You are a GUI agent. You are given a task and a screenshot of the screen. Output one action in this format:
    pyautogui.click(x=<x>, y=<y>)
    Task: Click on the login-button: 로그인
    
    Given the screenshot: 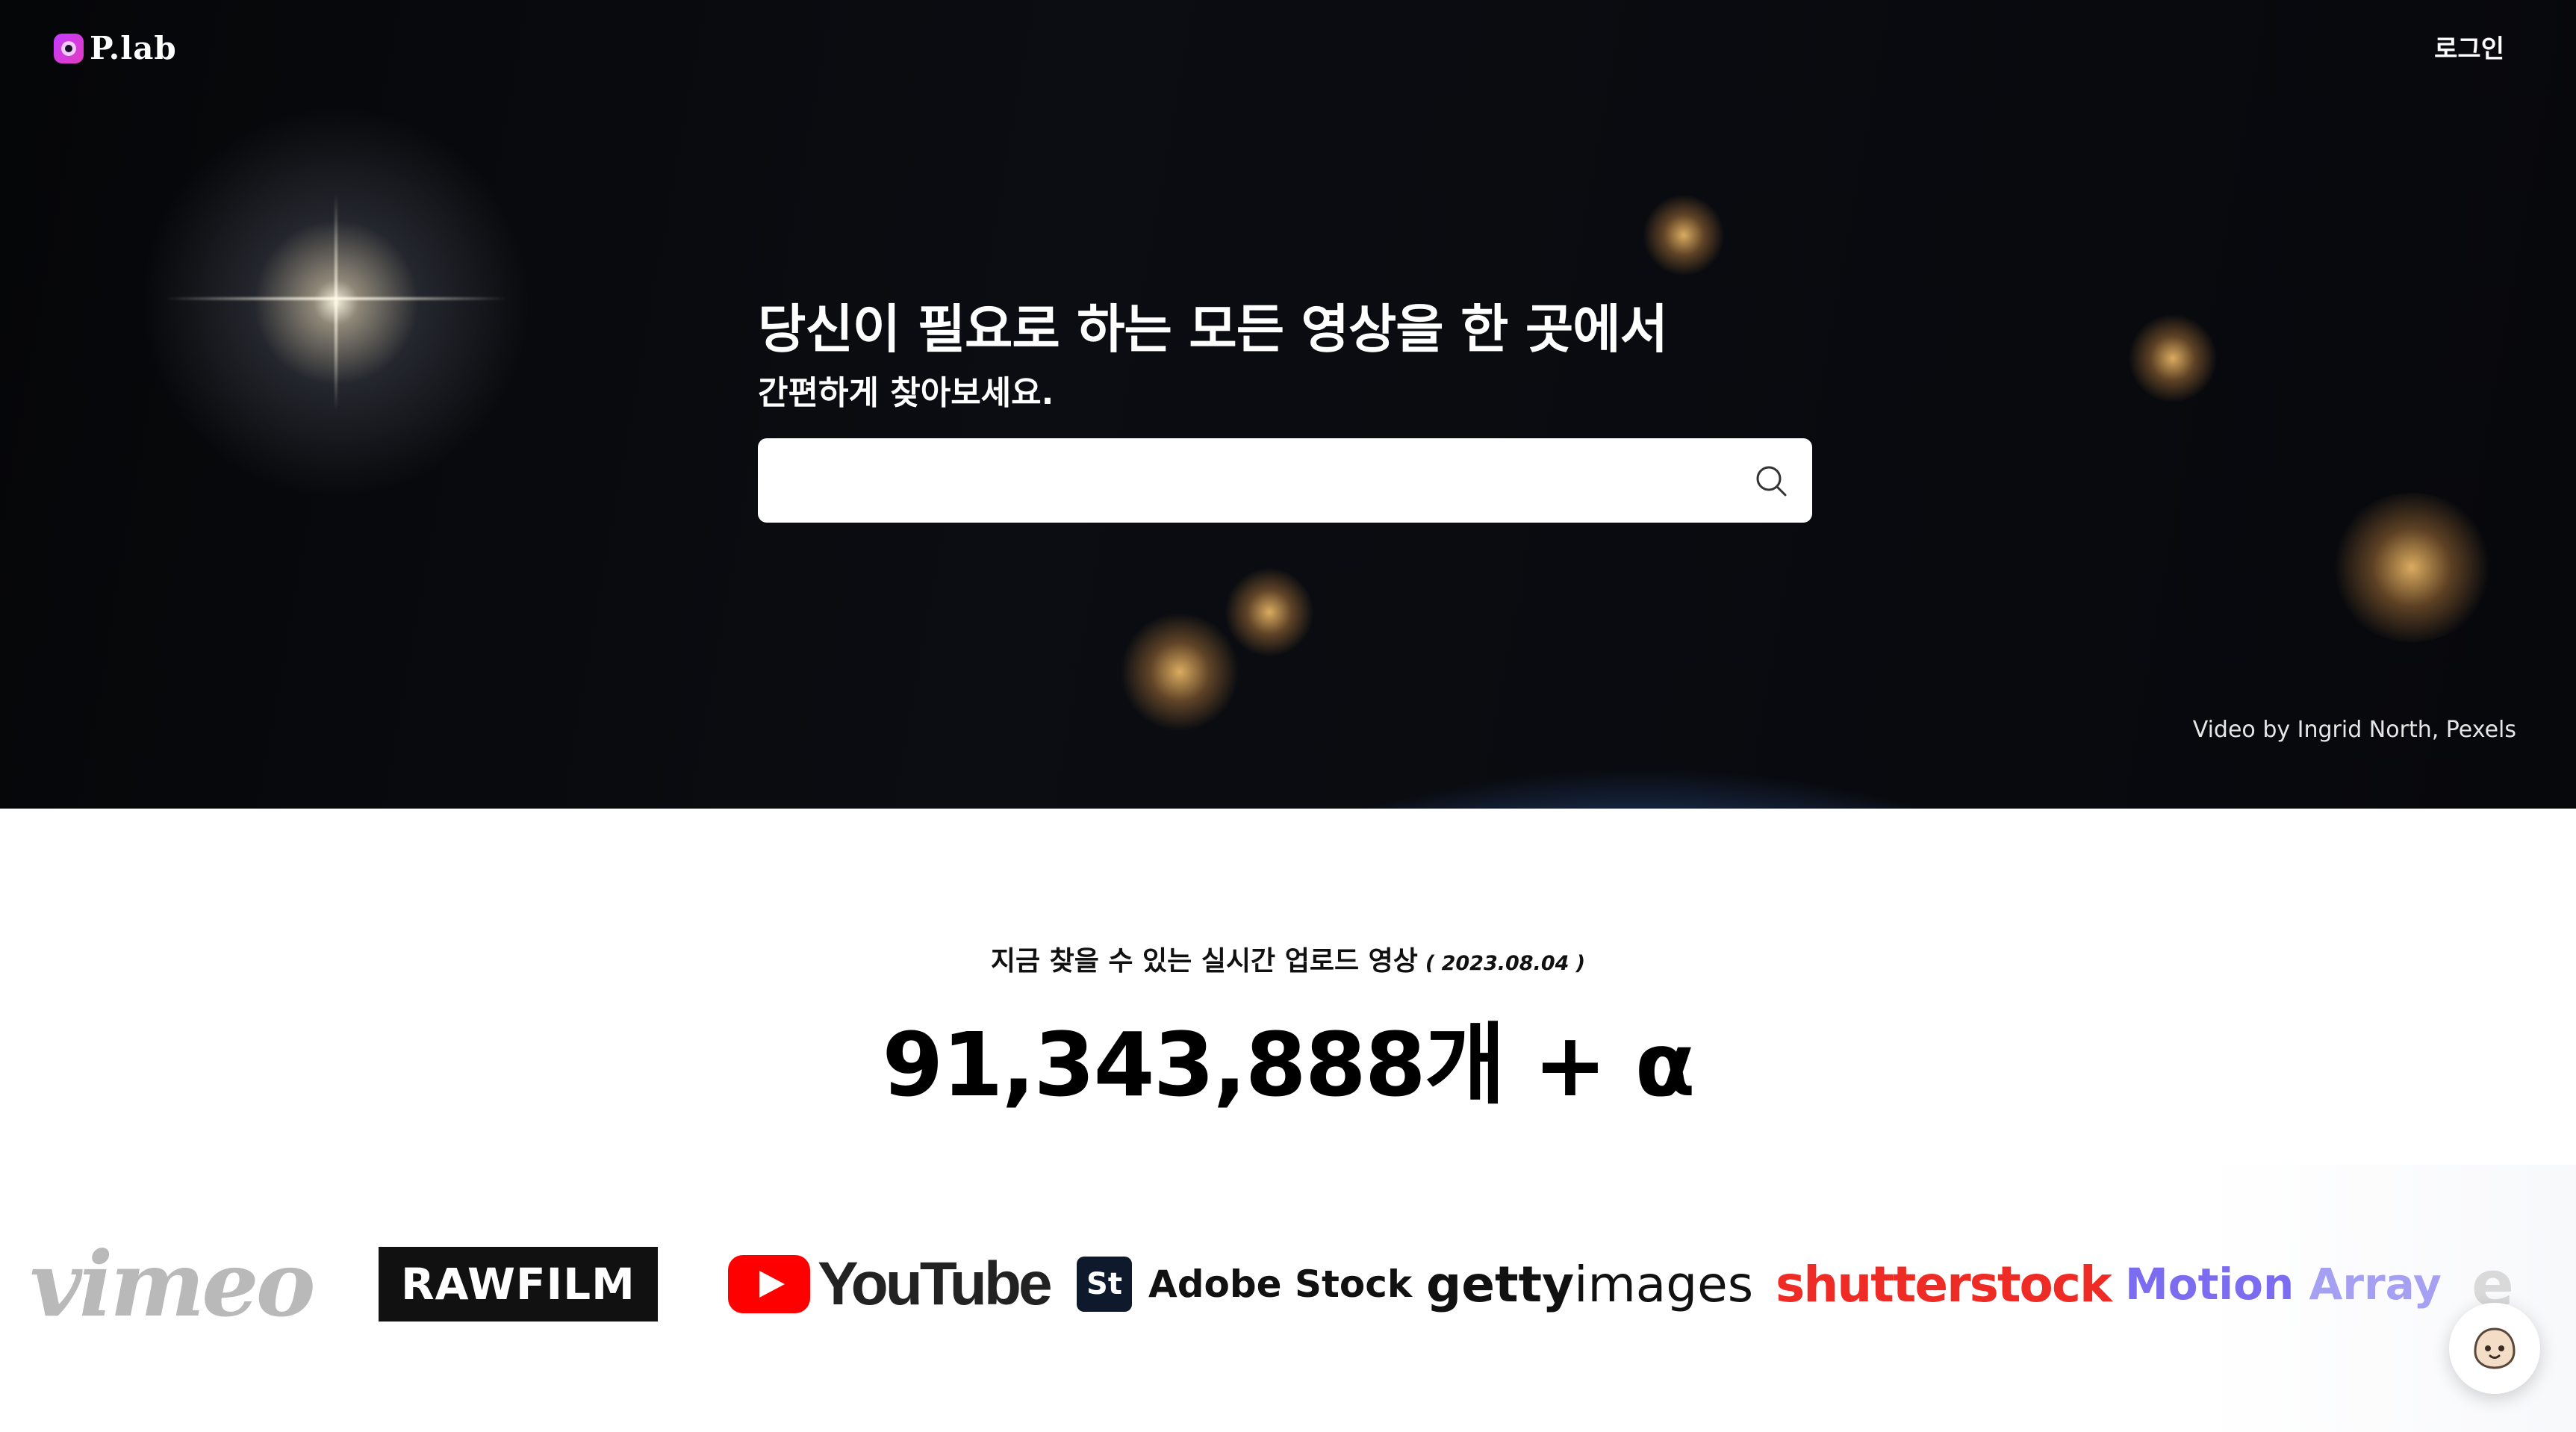 What is the action you would take?
    pyautogui.click(x=2469, y=46)
    